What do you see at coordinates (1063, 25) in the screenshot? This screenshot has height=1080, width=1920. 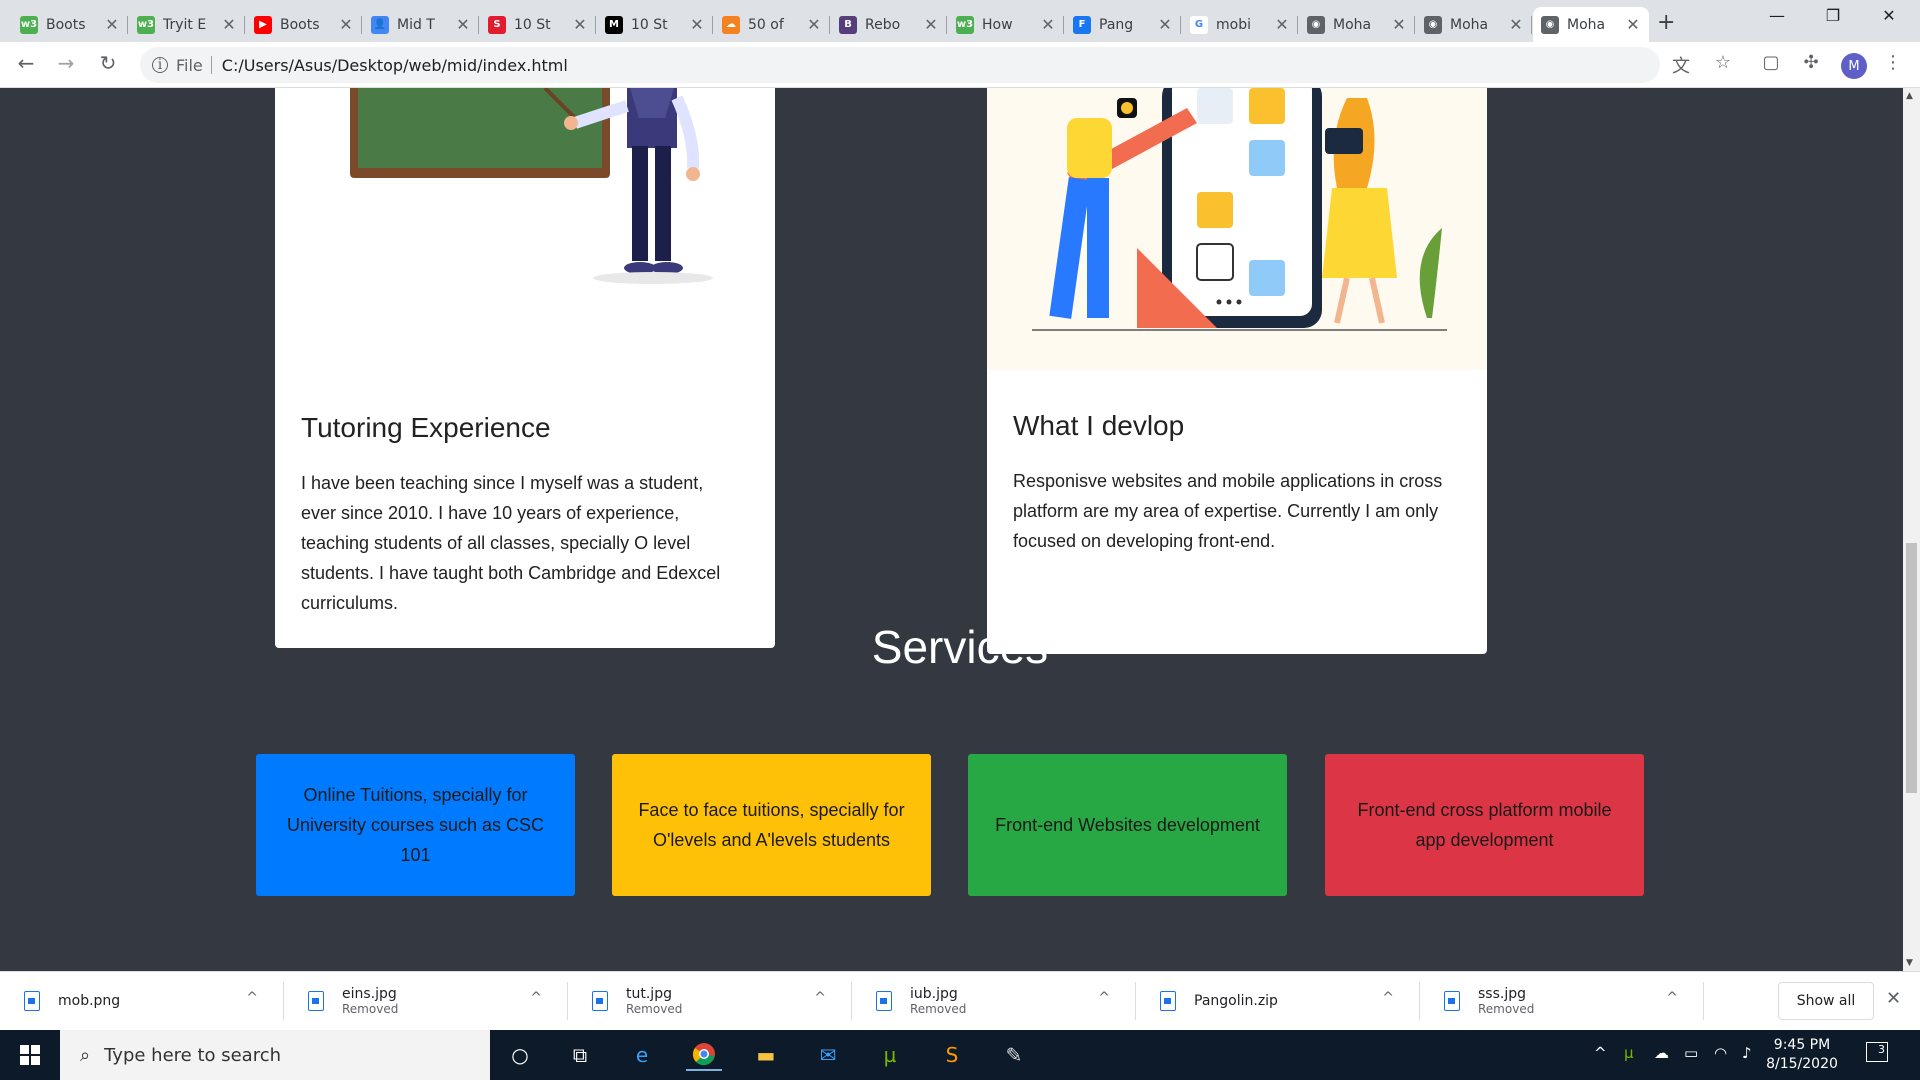 I see `tab-separator` at bounding box center [1063, 25].